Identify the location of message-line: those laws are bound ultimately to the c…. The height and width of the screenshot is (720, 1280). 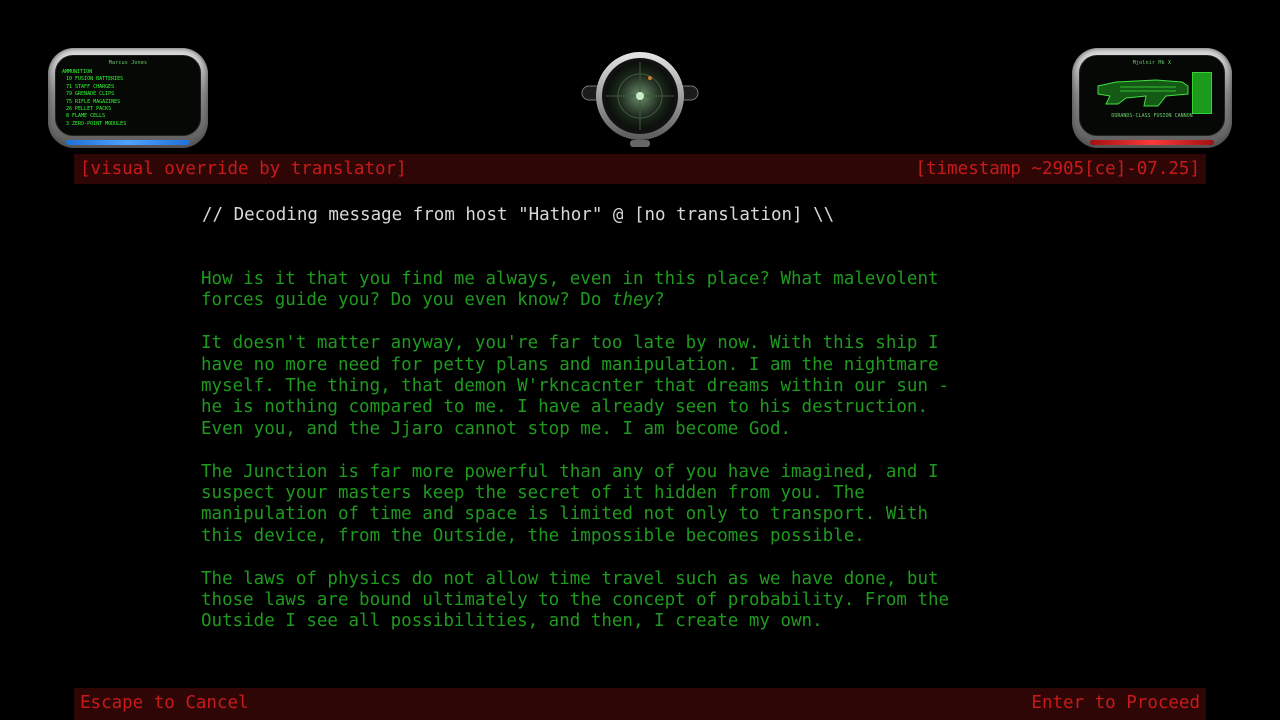
(575, 600).